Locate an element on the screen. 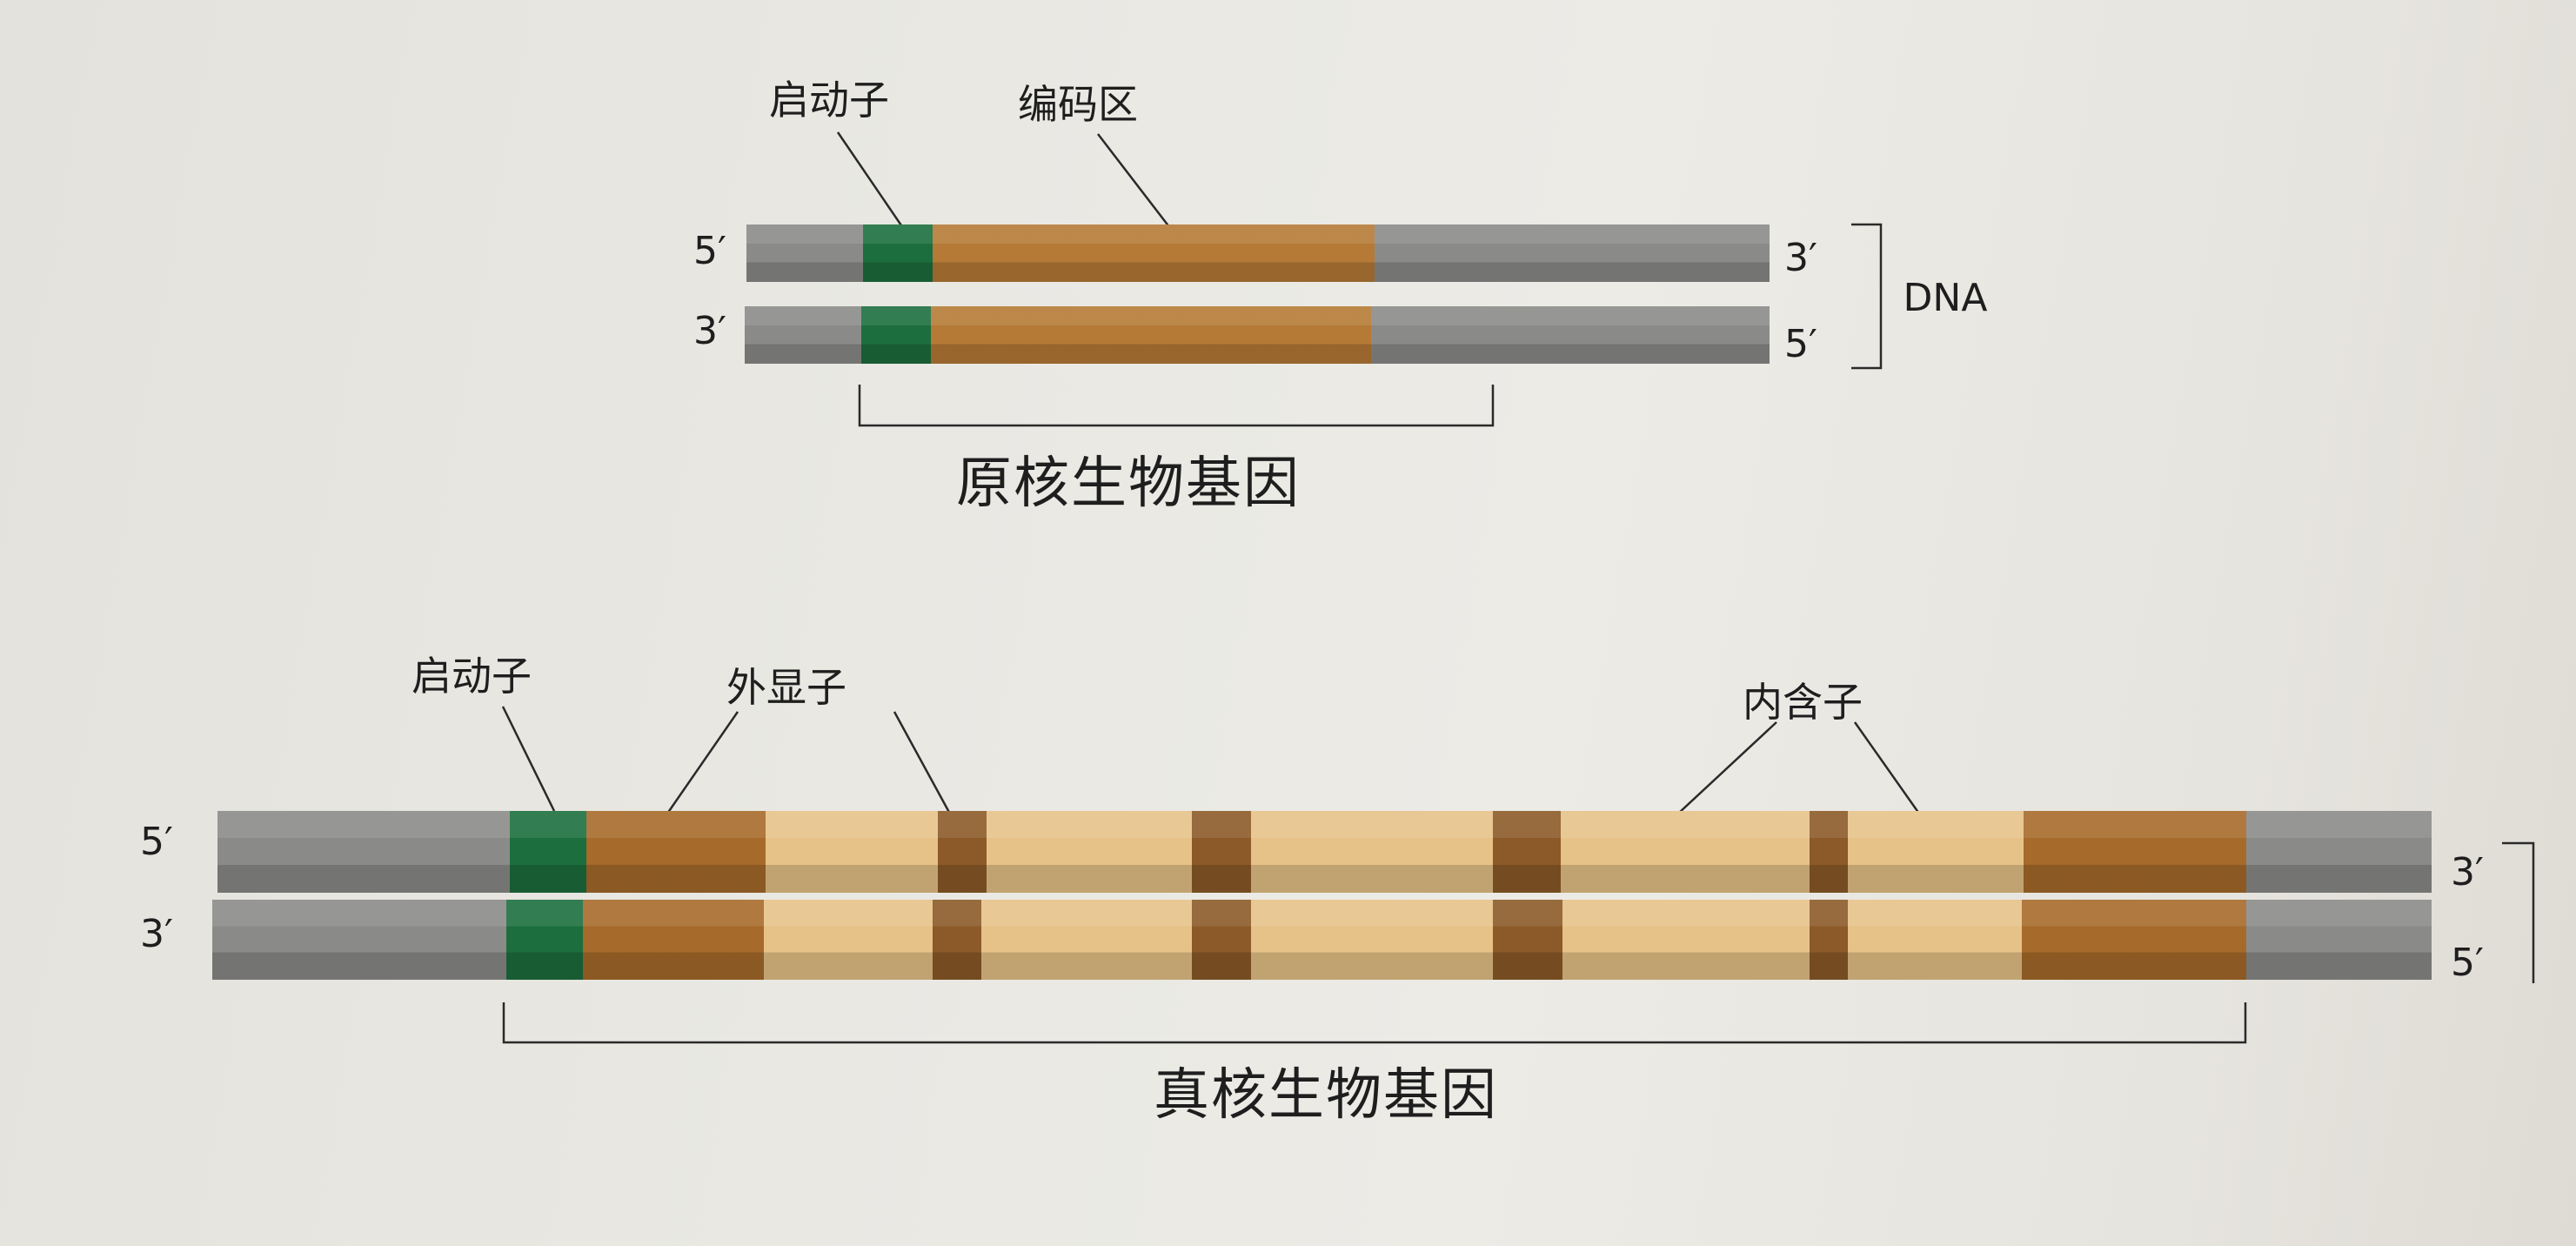 The image size is (2576, 1246). euk-promoter-leader is located at coordinates (528, 759).